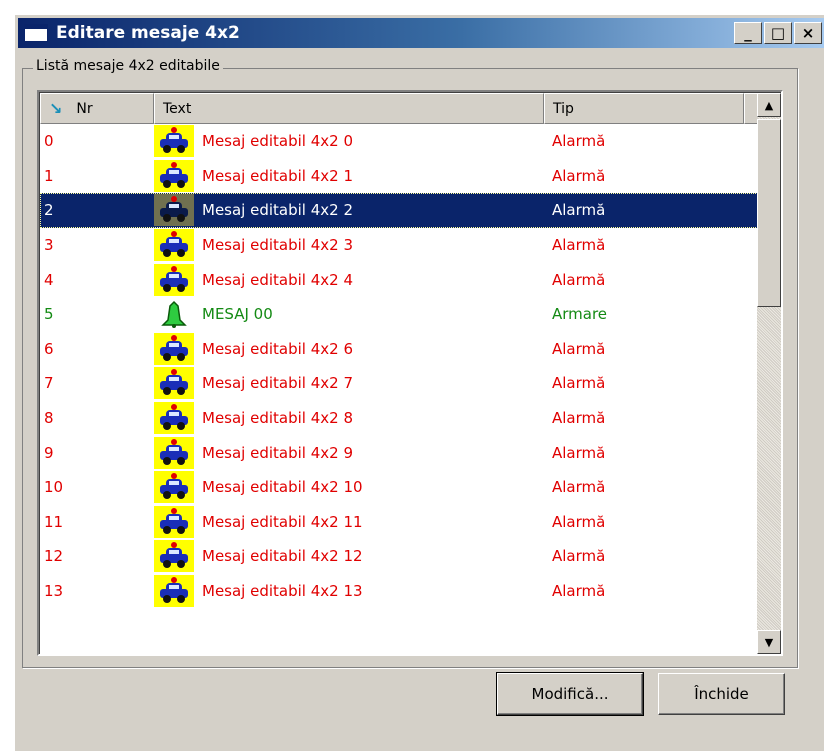 The width and height of the screenshot is (830, 751). What do you see at coordinates (49, 348) in the screenshot?
I see `row-nr: 6` at bounding box center [49, 348].